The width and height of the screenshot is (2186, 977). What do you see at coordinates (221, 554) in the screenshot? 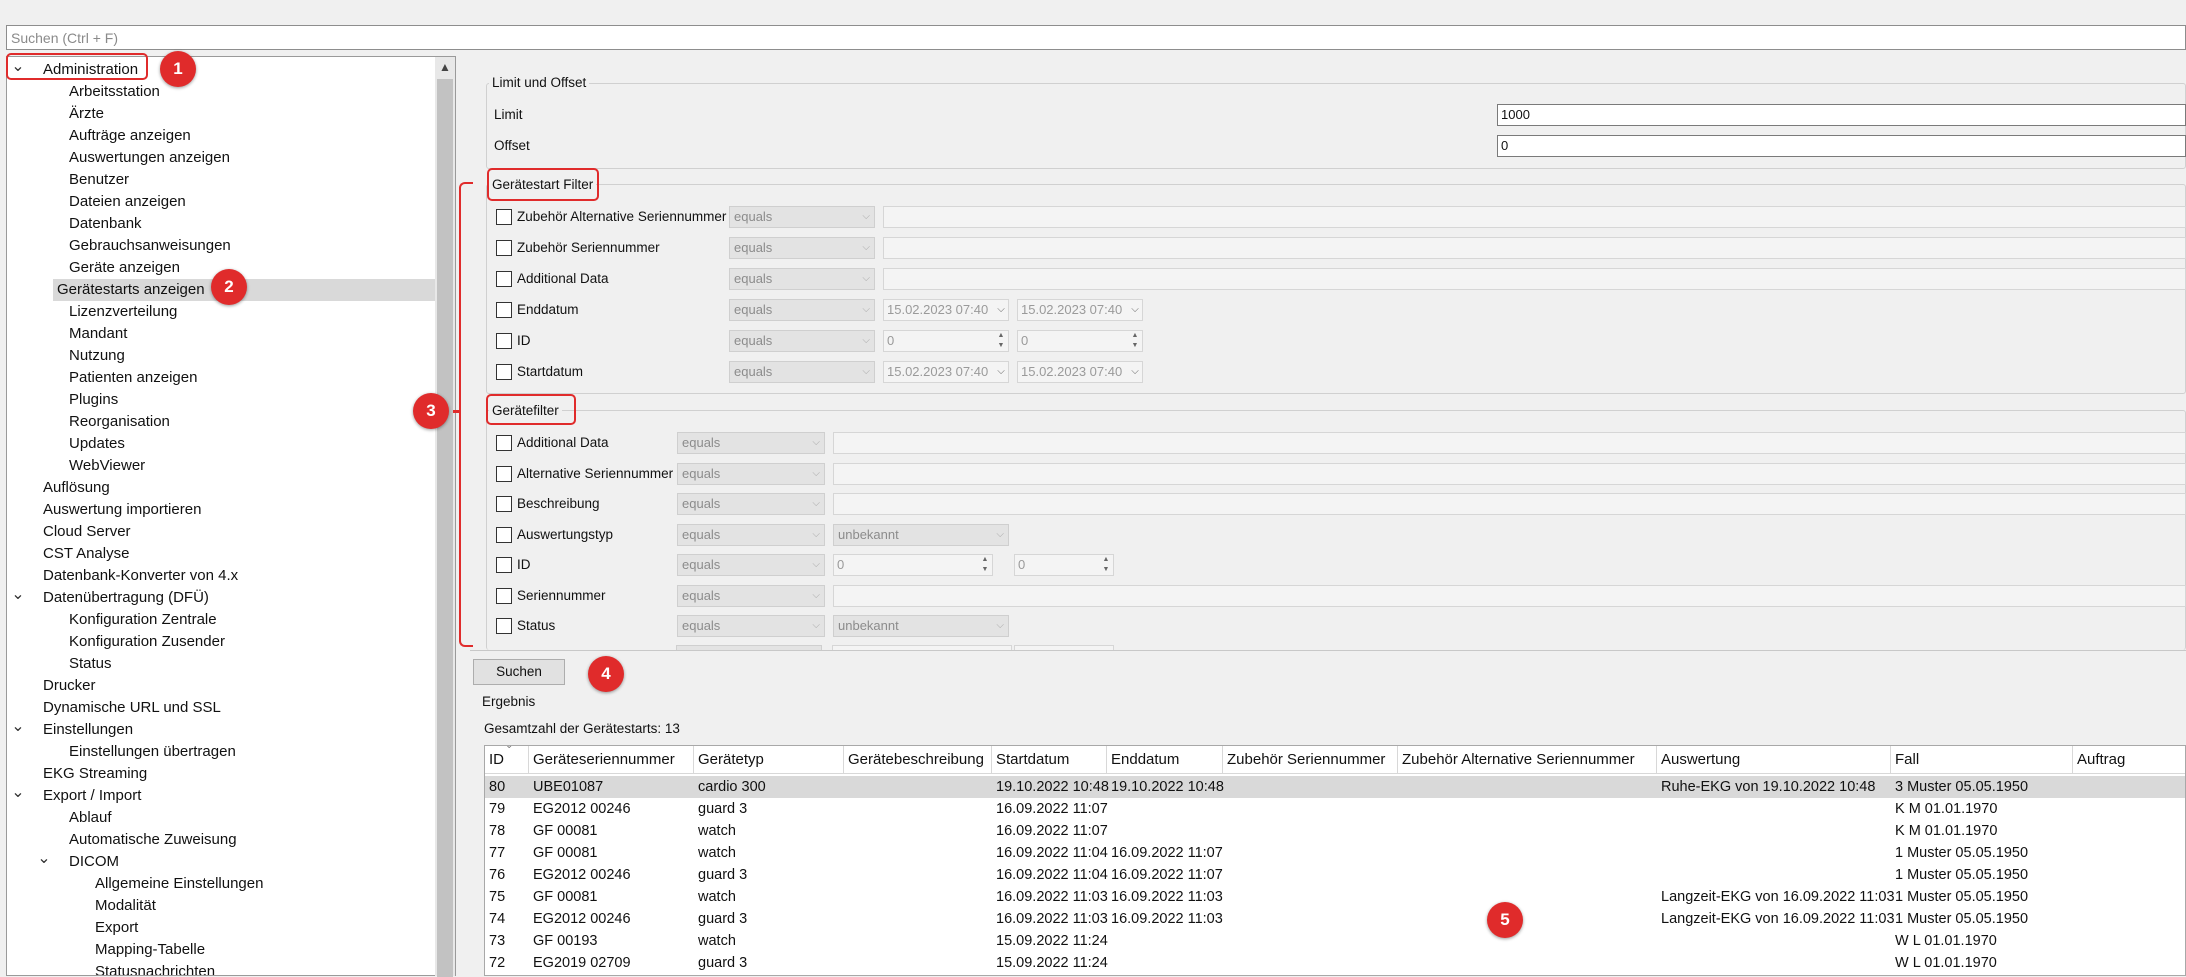
I see `tree-item: CST Analyse` at bounding box center [221, 554].